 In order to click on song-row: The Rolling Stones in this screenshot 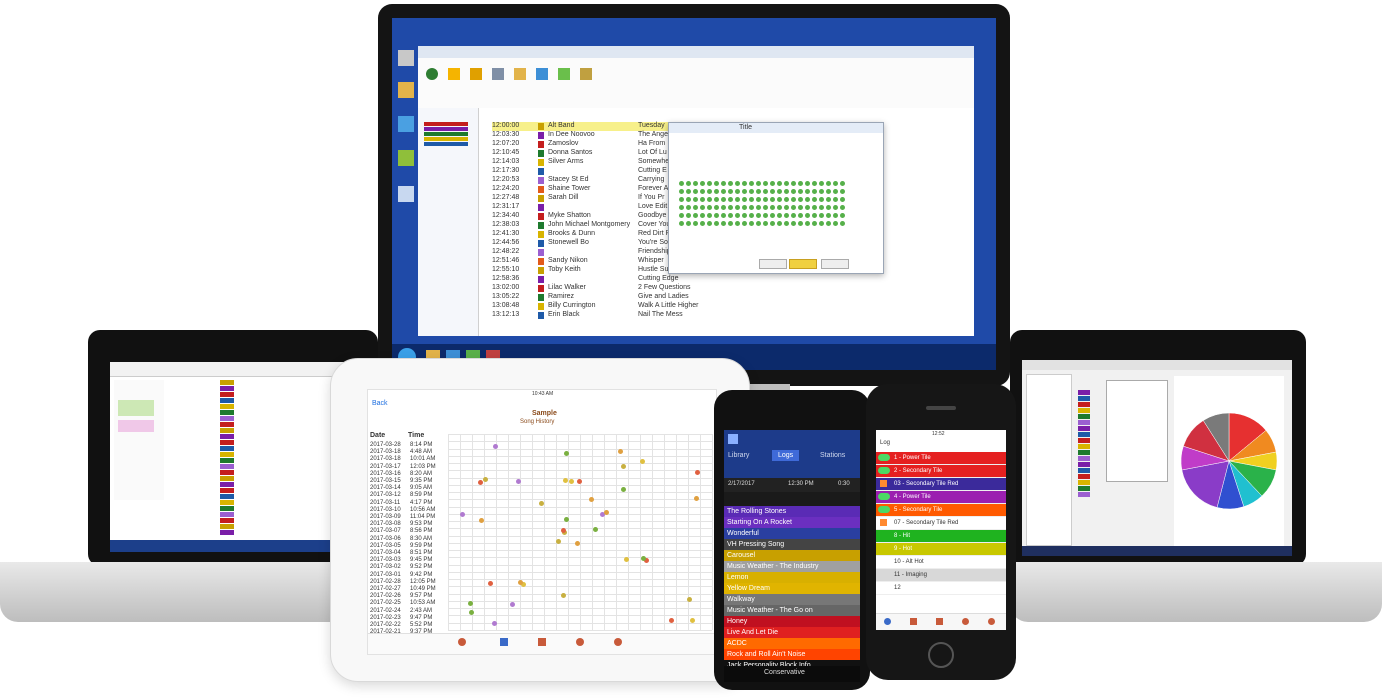, I will do `click(792, 511)`.